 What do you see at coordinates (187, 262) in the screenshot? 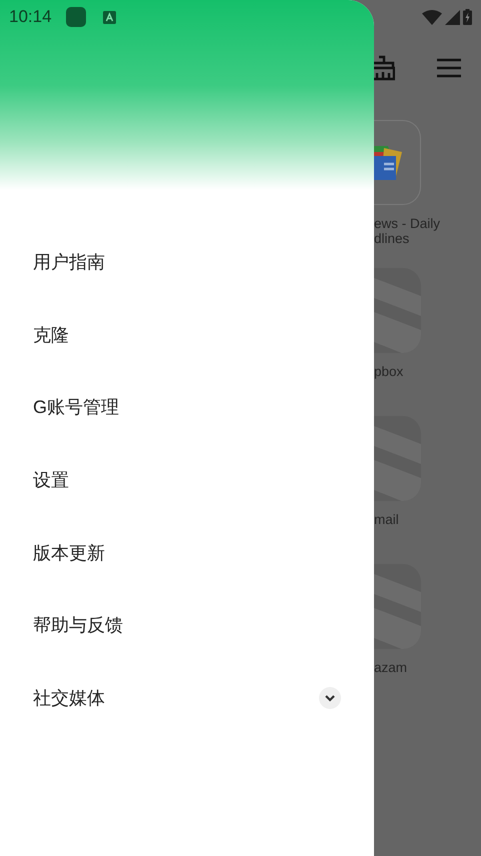
I see `menu-item: 用户指南` at bounding box center [187, 262].